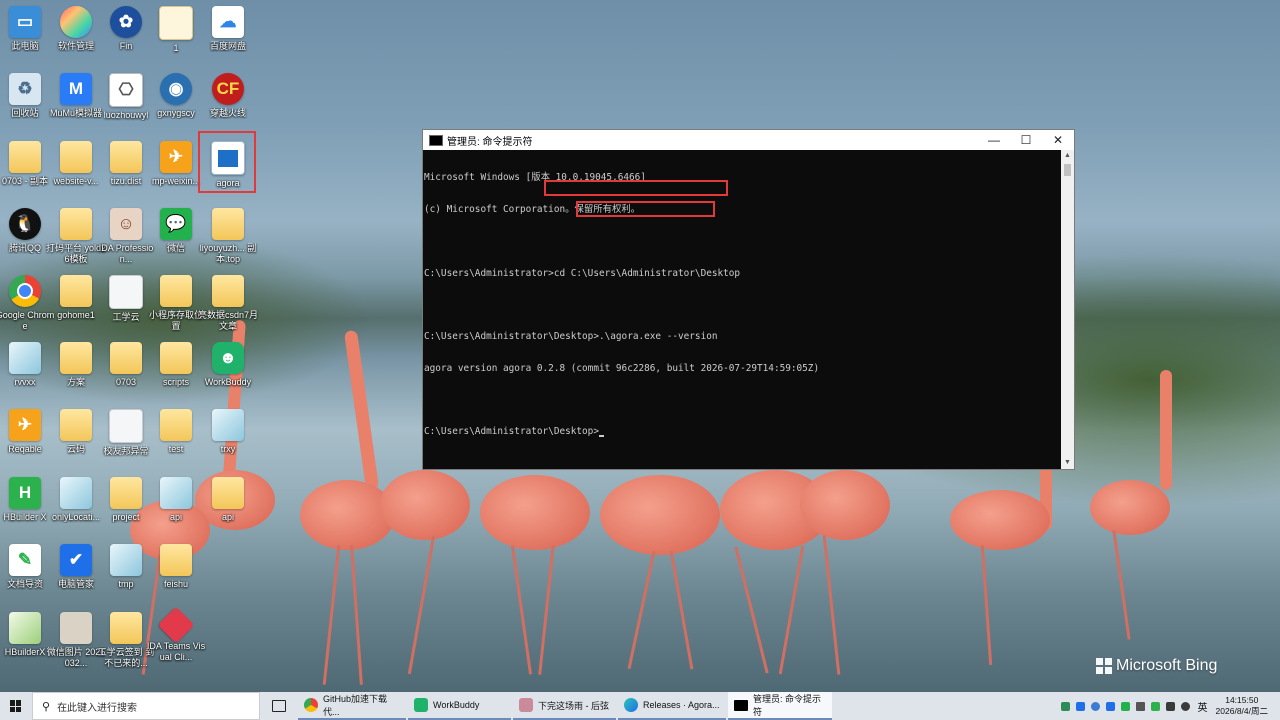 This screenshot has width=1280, height=720. Describe the element at coordinates (176, 625) in the screenshot. I see `ida-teams-icon` at that location.